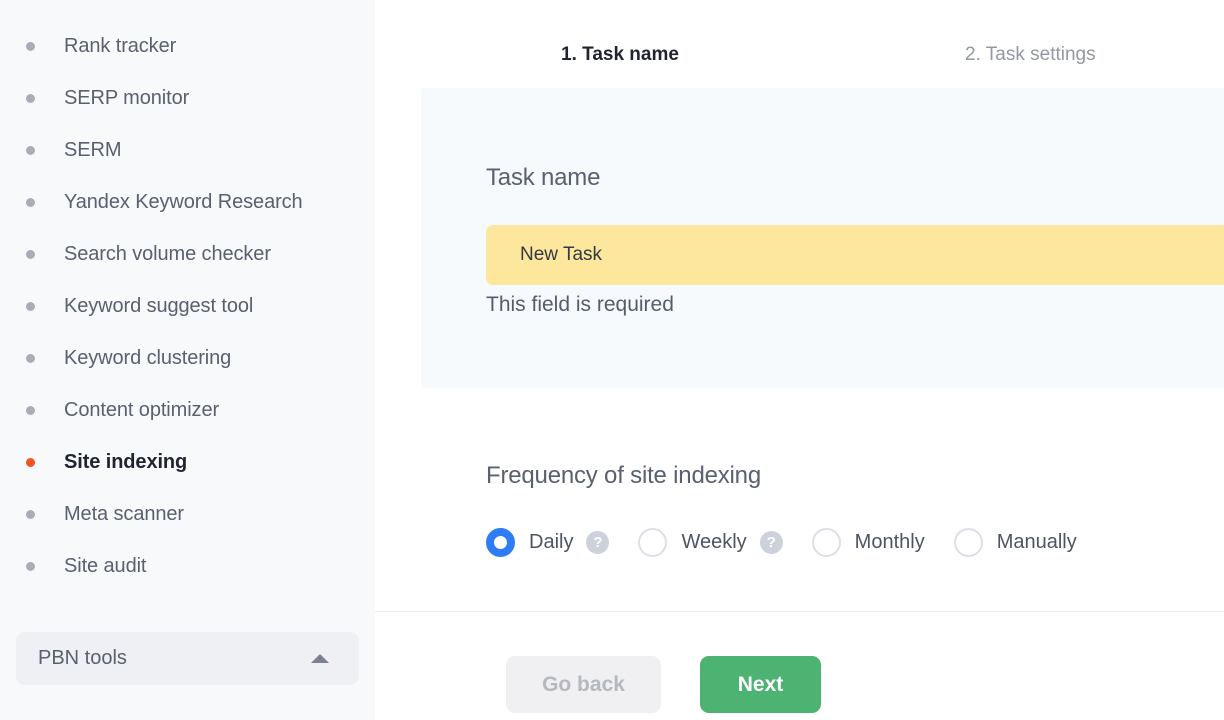 This screenshot has width=1224, height=720. I want to click on sidebar-item-label: SERP monitor, so click(127, 97).